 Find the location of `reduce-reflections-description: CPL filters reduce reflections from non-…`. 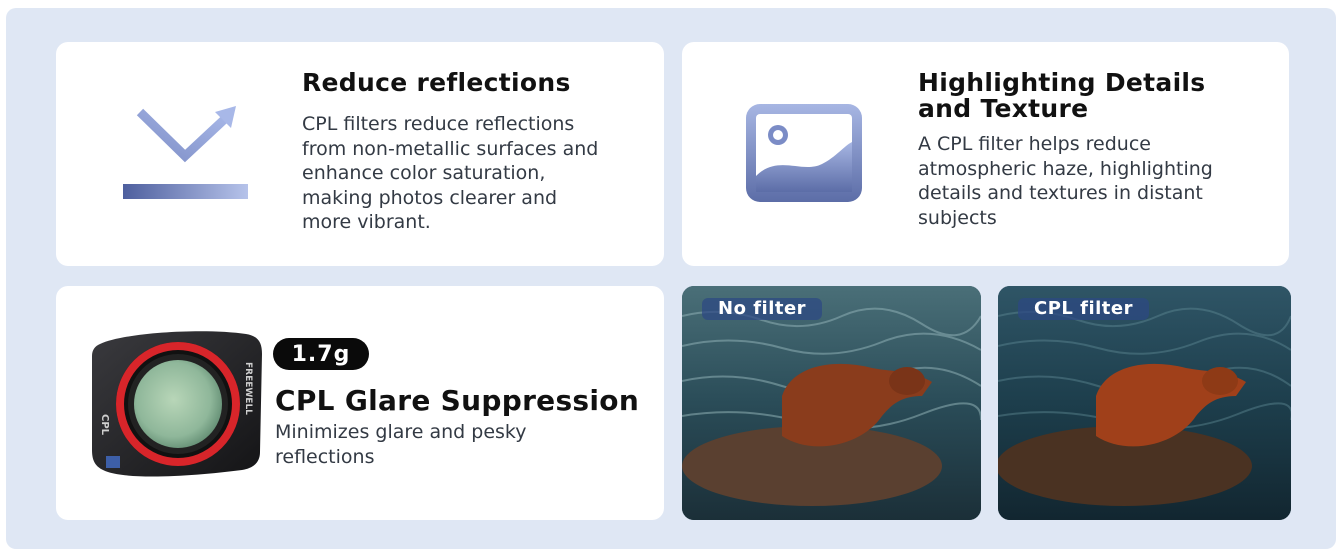

reduce-reflections-description: CPL filters reduce reflections from non-… is located at coordinates (450, 173).